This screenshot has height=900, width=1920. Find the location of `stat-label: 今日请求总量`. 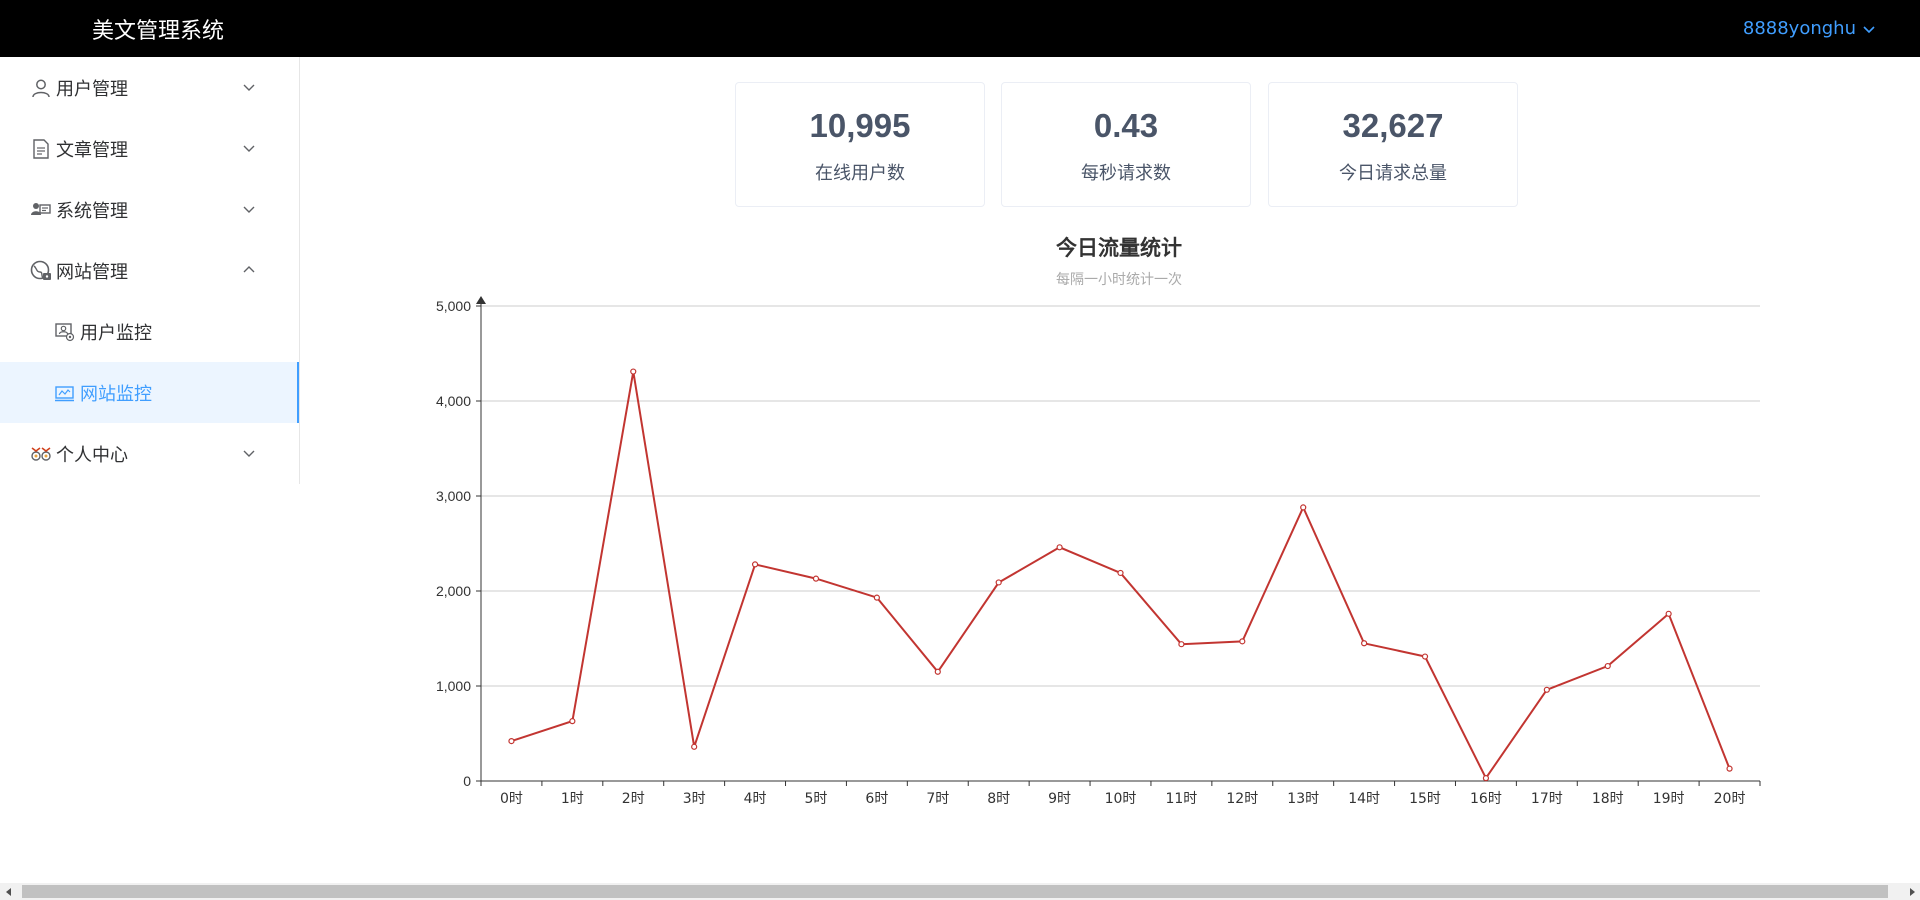

stat-label: 今日请求总量 is located at coordinates (1393, 173).